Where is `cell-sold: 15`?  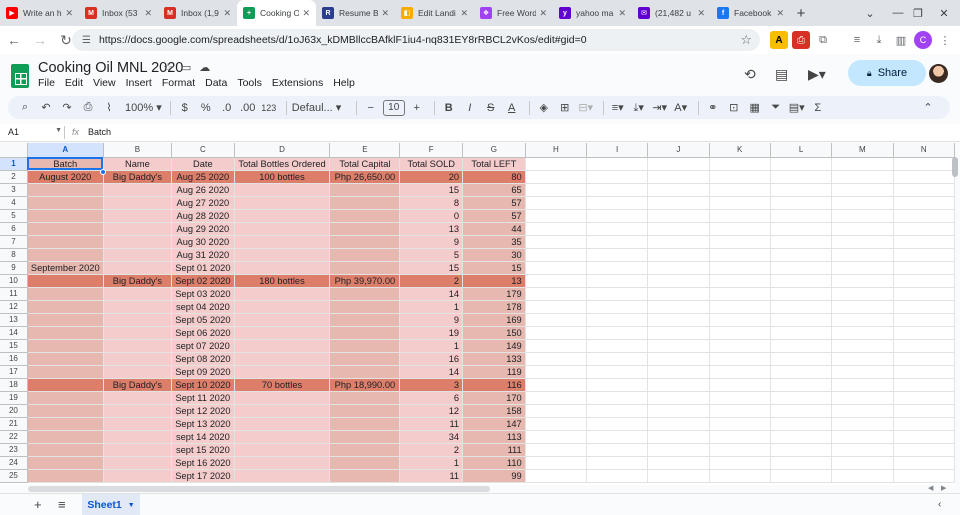
cell-sold: 15 is located at coordinates (431, 268).